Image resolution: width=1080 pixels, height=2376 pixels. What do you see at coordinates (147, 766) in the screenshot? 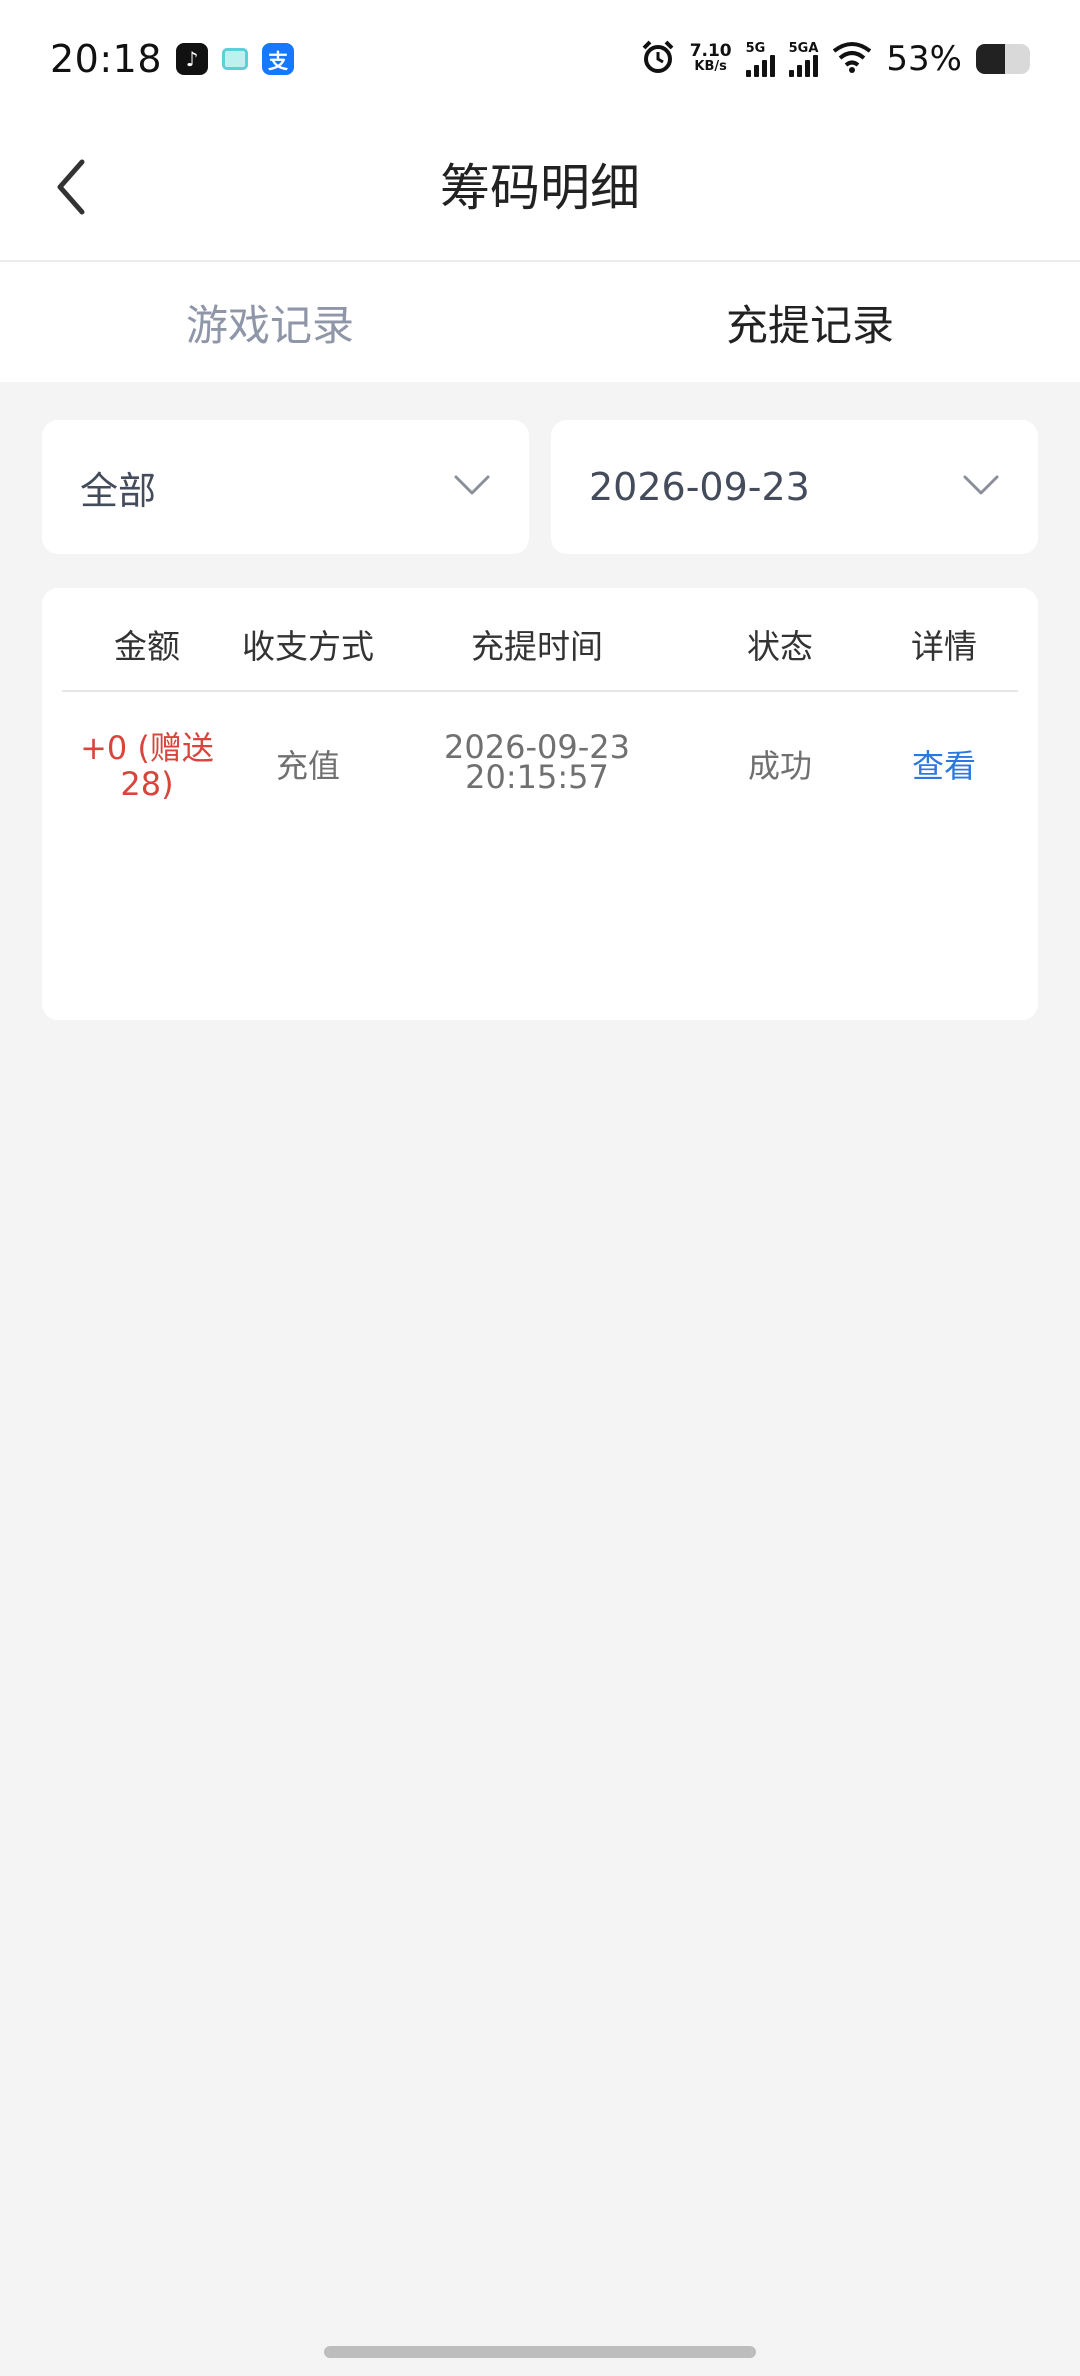
I see `amount-cell: +0 (赠送28)` at bounding box center [147, 766].